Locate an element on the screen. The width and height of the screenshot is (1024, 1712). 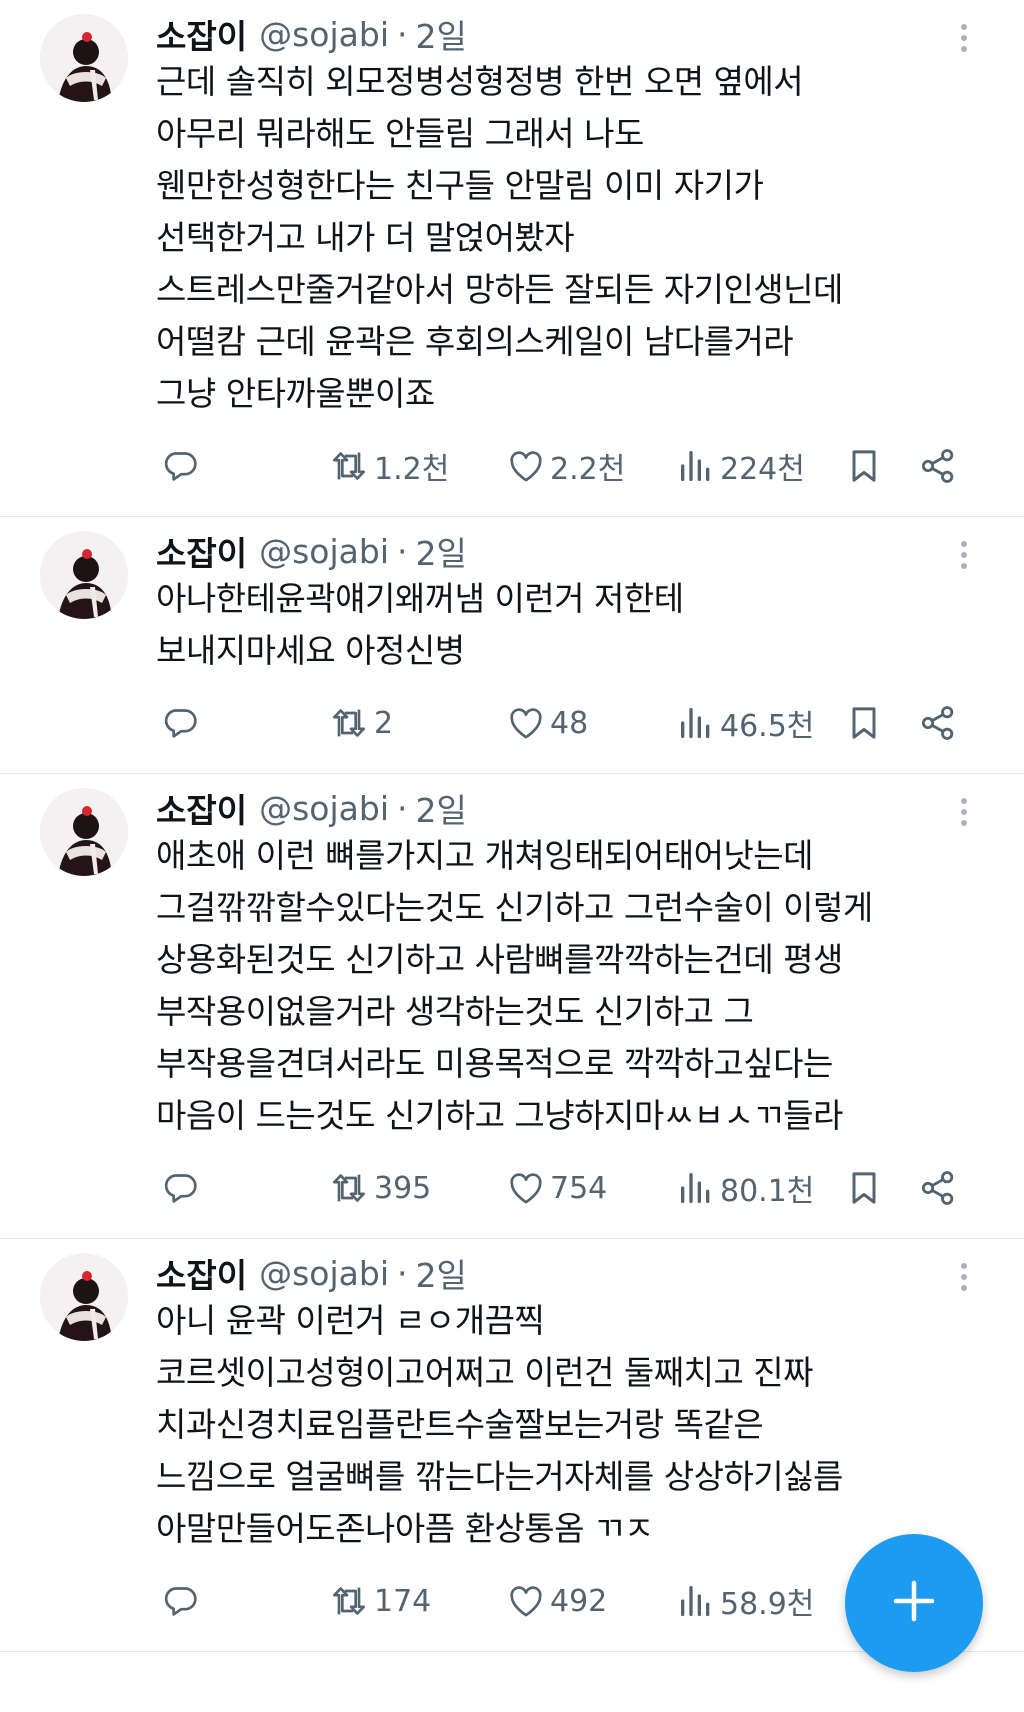
tweet-actions: 395 754 80.1천 is located at coordinates (580, 1190).